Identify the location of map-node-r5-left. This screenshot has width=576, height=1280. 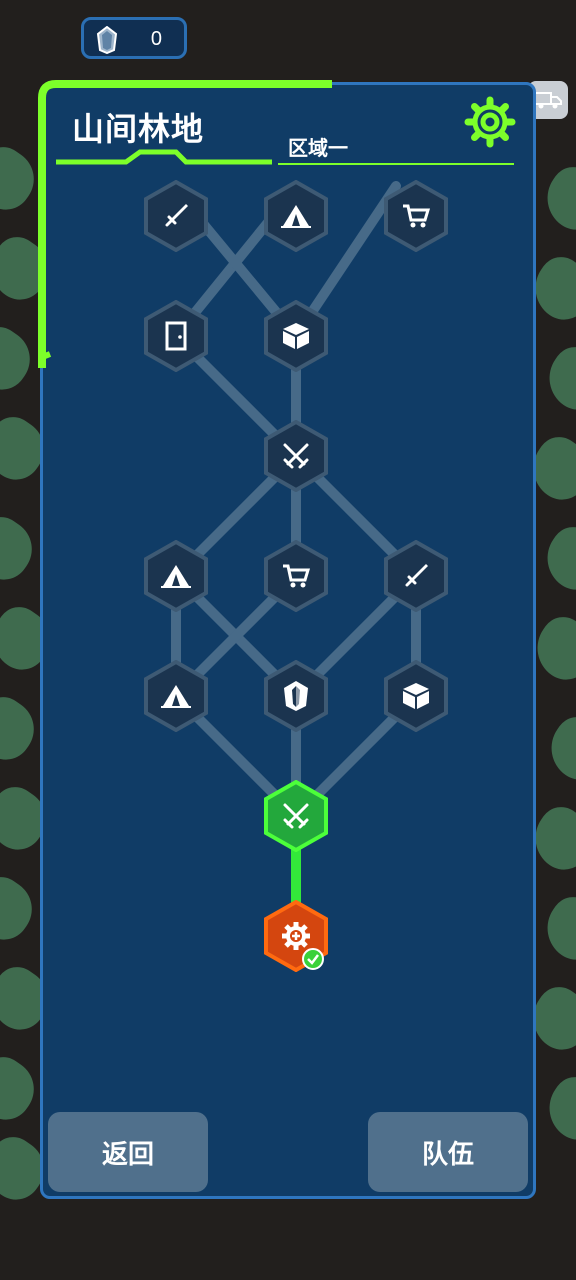
(176, 696).